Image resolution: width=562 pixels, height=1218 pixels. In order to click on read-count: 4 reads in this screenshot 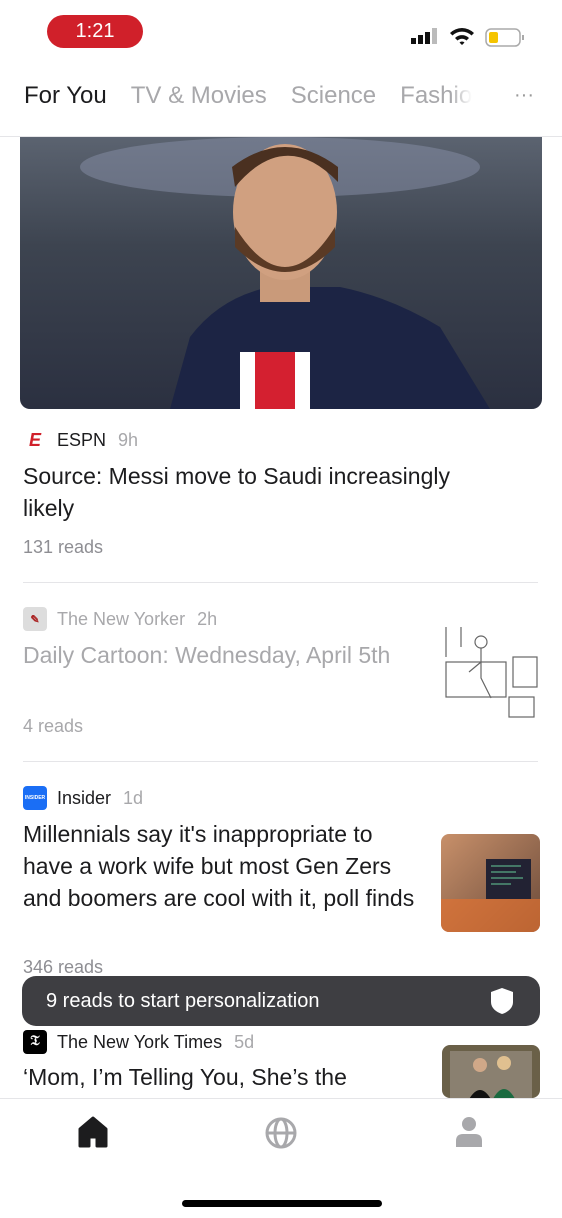, I will do `click(53, 726)`.